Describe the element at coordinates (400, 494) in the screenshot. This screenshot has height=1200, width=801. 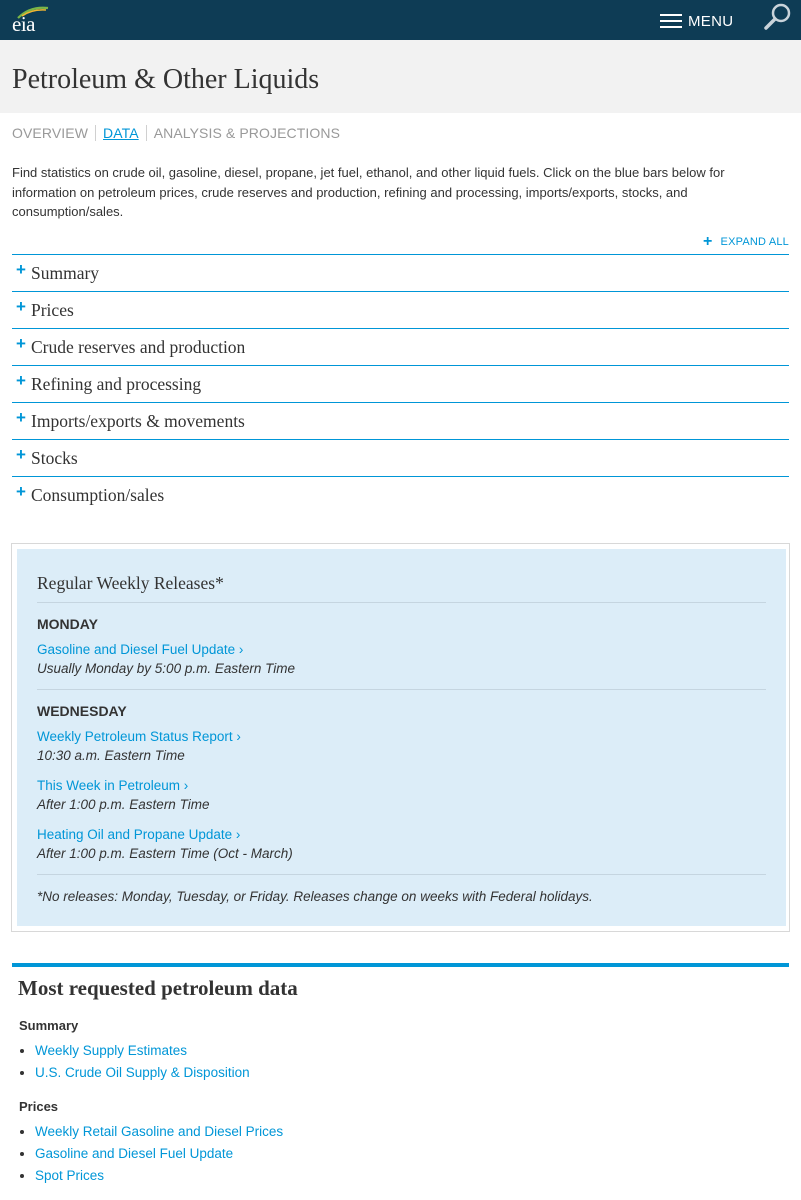
I see `accordion-item-consumption: + Consumption/sales` at that location.